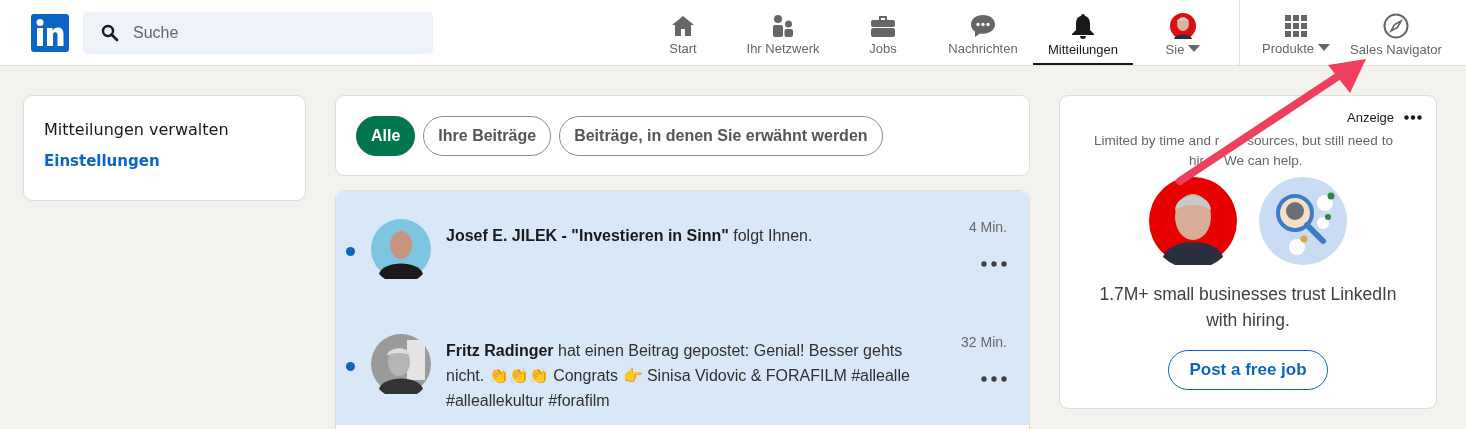  Describe the element at coordinates (678, 376) in the screenshot. I see `notification-text: Fritz Radinger hat einen Beitrag gepostet: Genial! Besser gehts nicht. 👏👏👏 Congrats 👉 Sinisa Vidovic & FORAFILM #allealle #alleallekultur #forafilm` at that location.